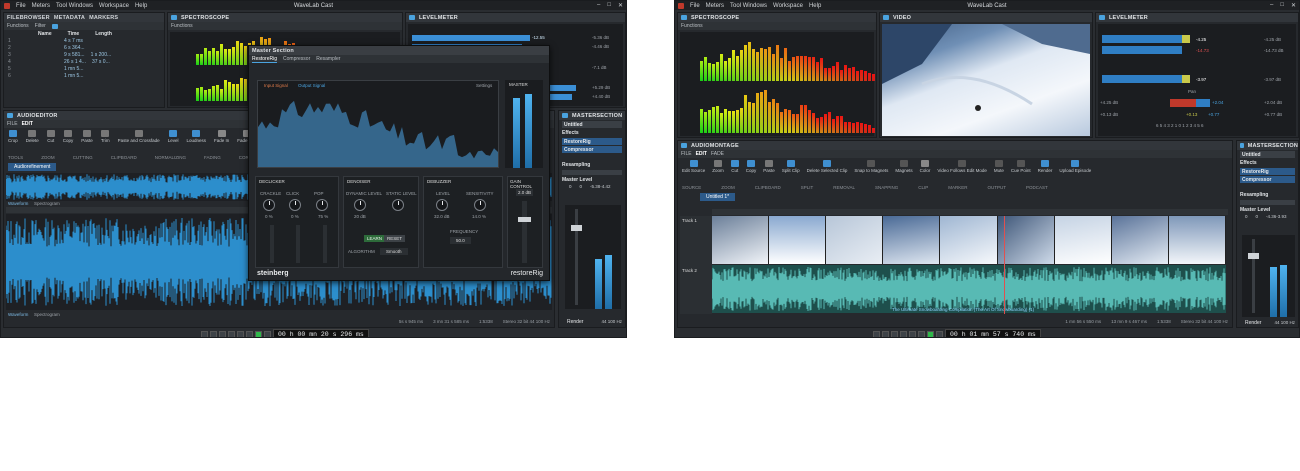  What do you see at coordinates (18, 26) in the screenshot?
I see `functions-menu: Functions` at bounding box center [18, 26].